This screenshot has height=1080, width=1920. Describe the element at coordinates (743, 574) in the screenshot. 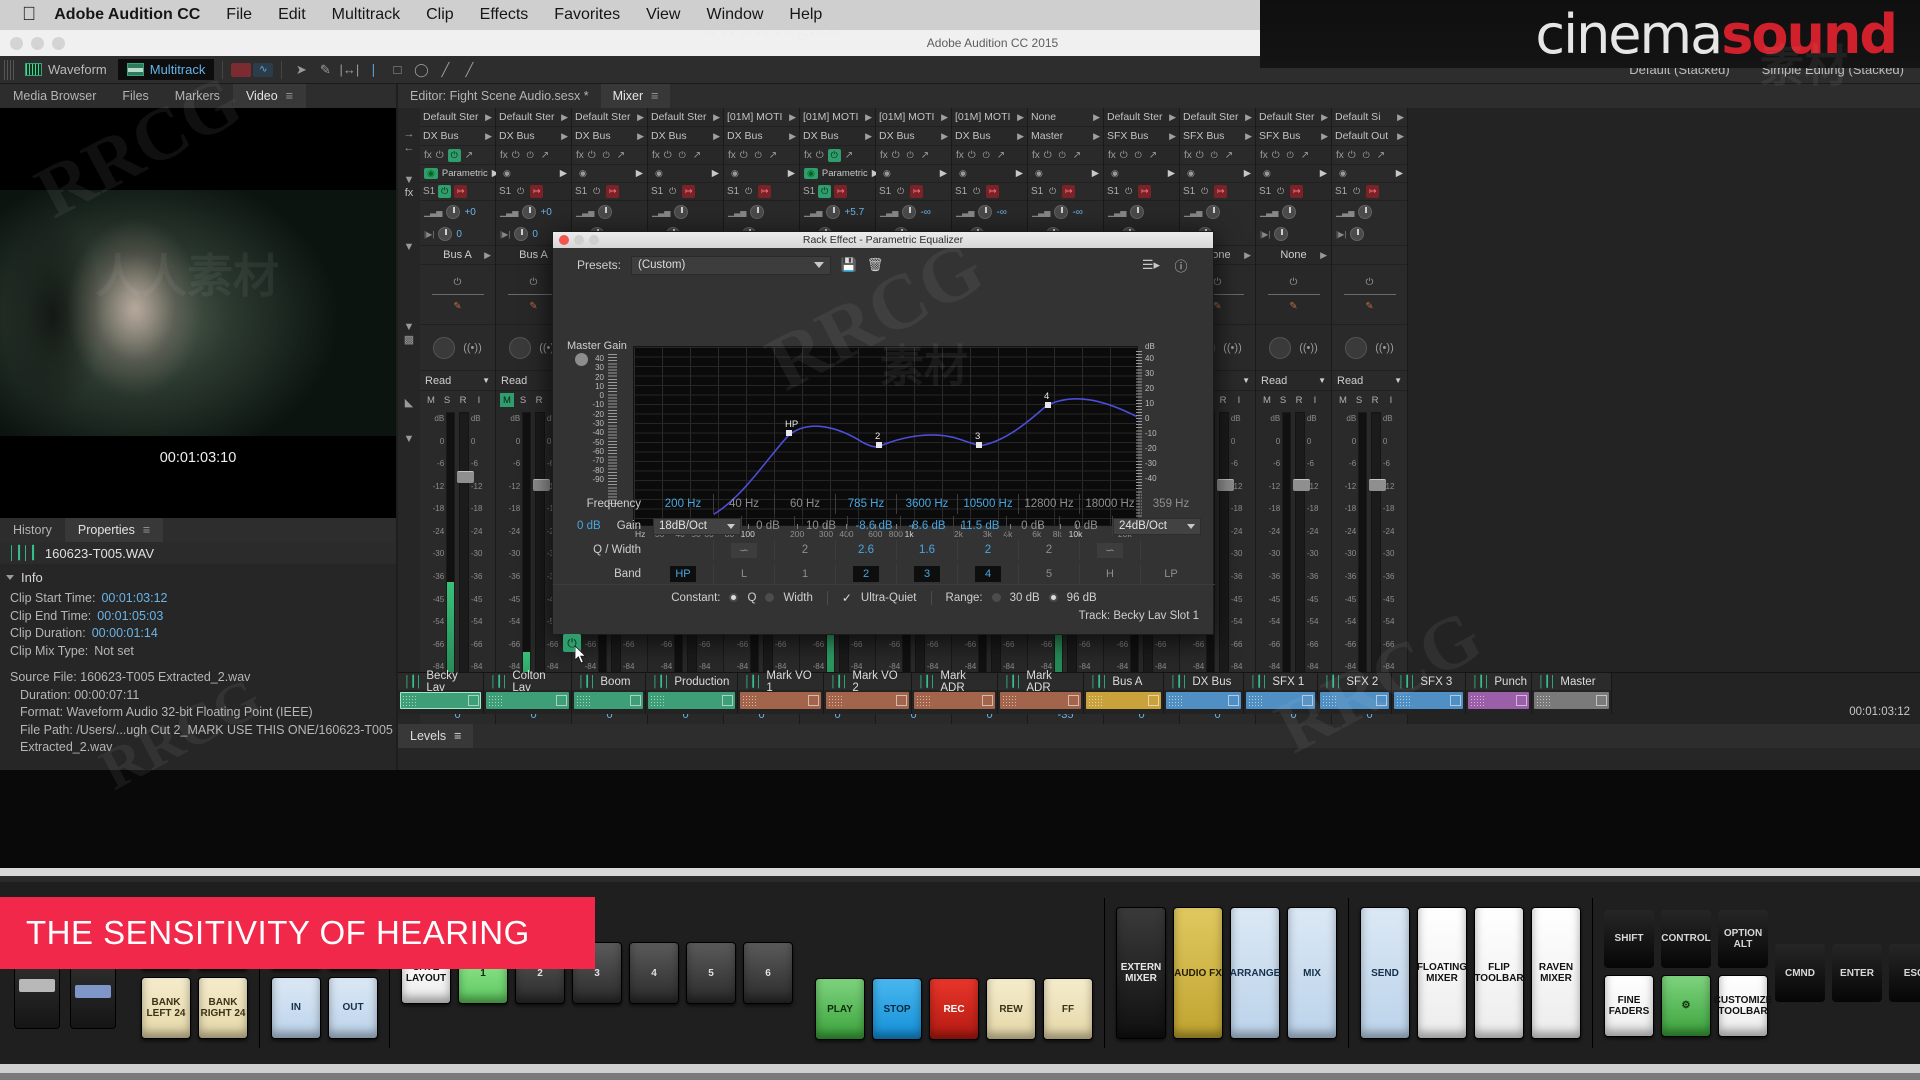

I see `eq-param-cell: L` at that location.